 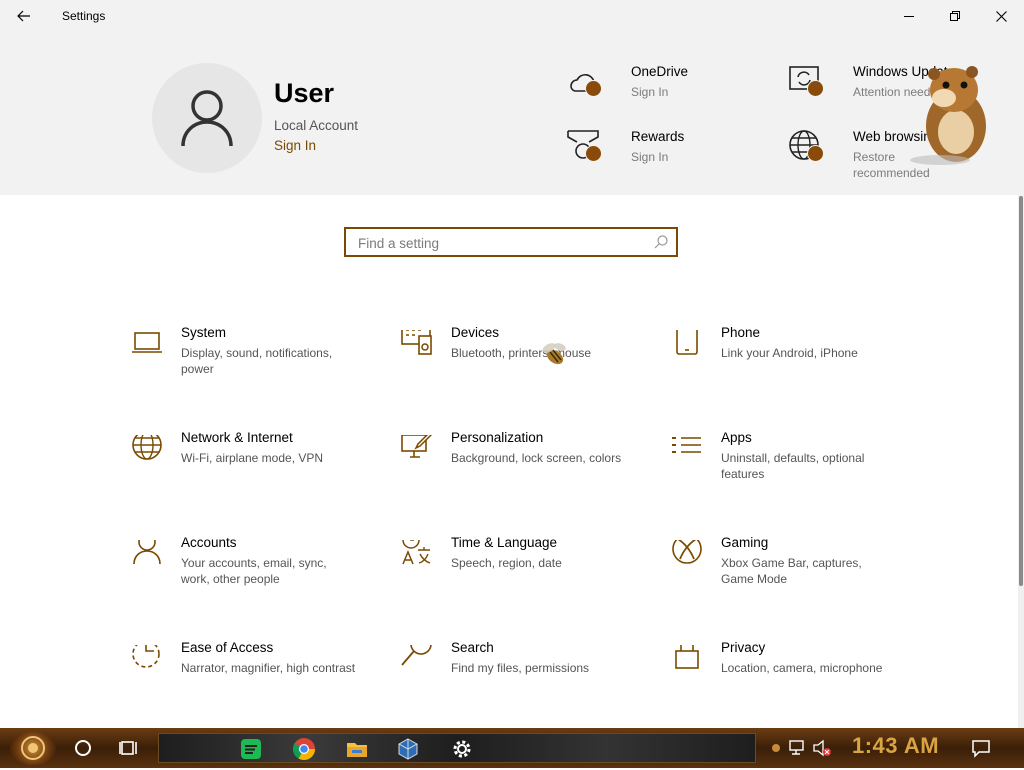 What do you see at coordinates (516, 362) in the screenshot?
I see `category-devices: Devices Bluetooth, printers, mouse` at bounding box center [516, 362].